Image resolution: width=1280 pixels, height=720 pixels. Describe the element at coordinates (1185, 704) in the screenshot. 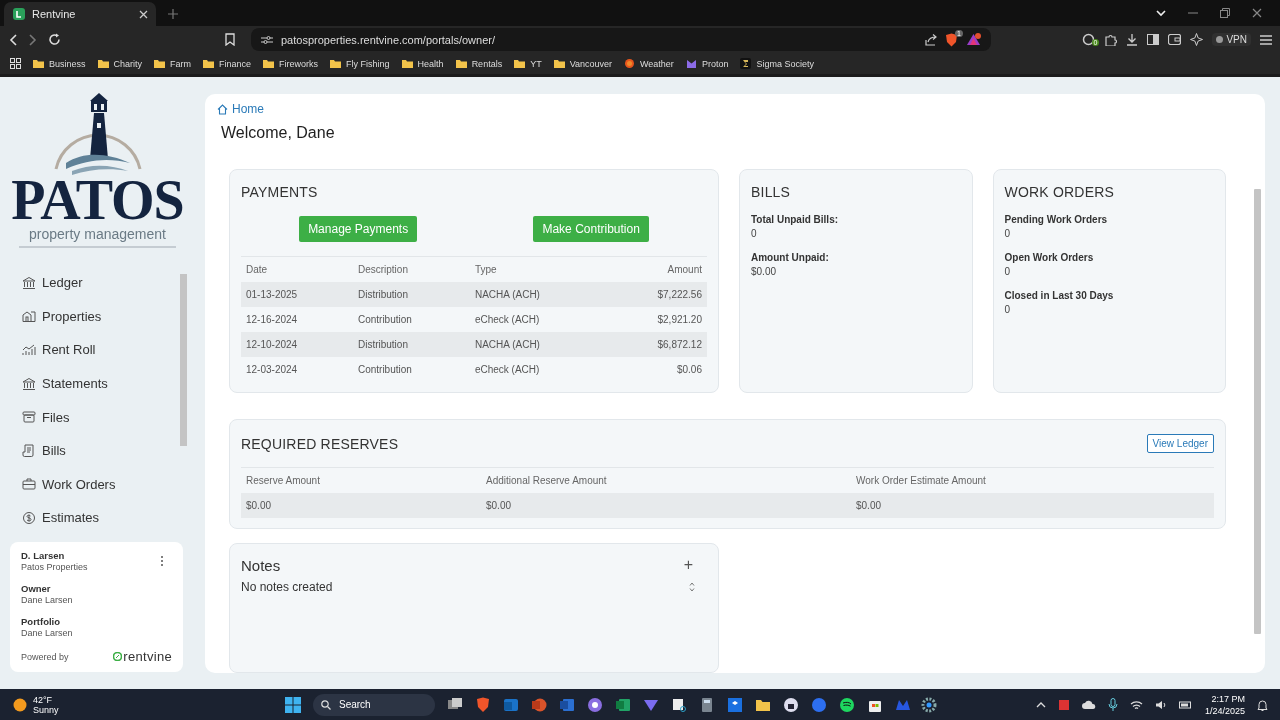

I see `battery-icon` at that location.